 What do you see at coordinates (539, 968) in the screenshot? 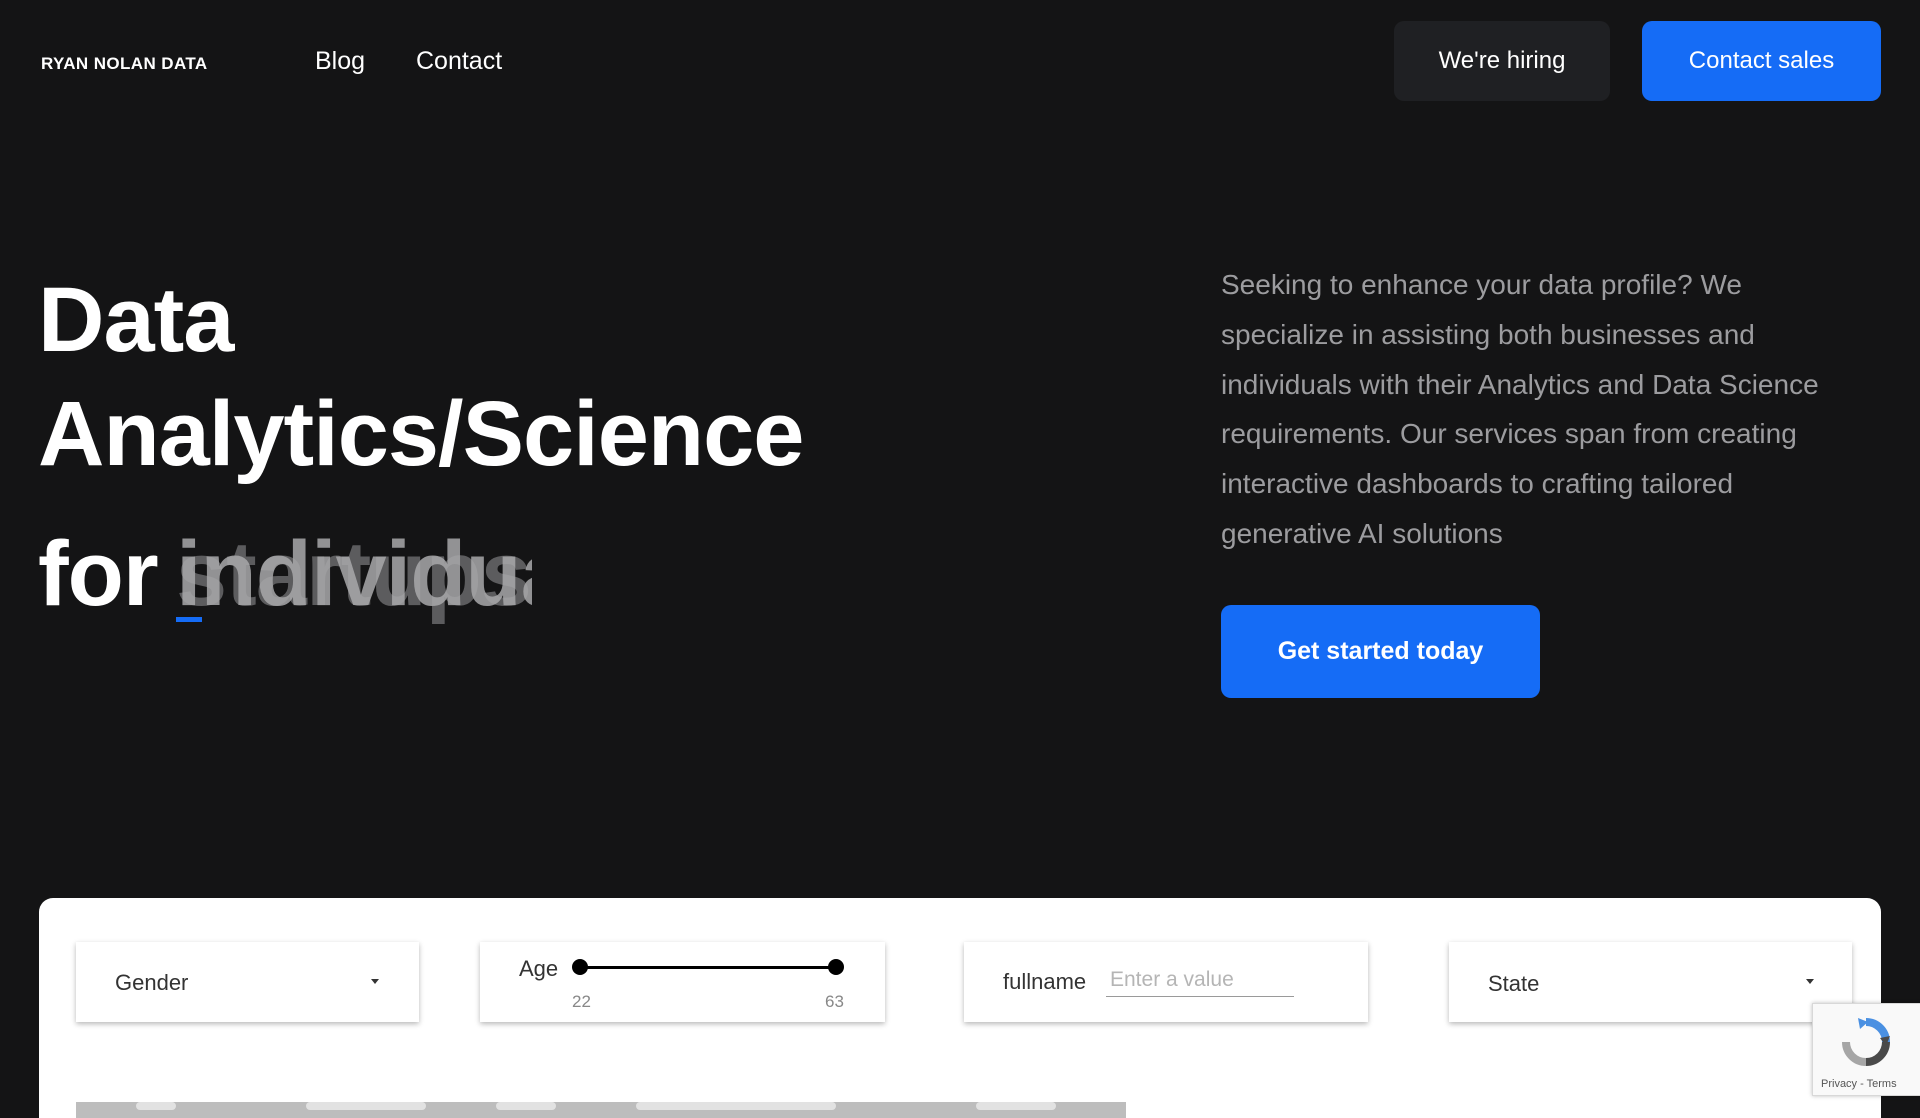
I see `age-label: Age` at bounding box center [539, 968].